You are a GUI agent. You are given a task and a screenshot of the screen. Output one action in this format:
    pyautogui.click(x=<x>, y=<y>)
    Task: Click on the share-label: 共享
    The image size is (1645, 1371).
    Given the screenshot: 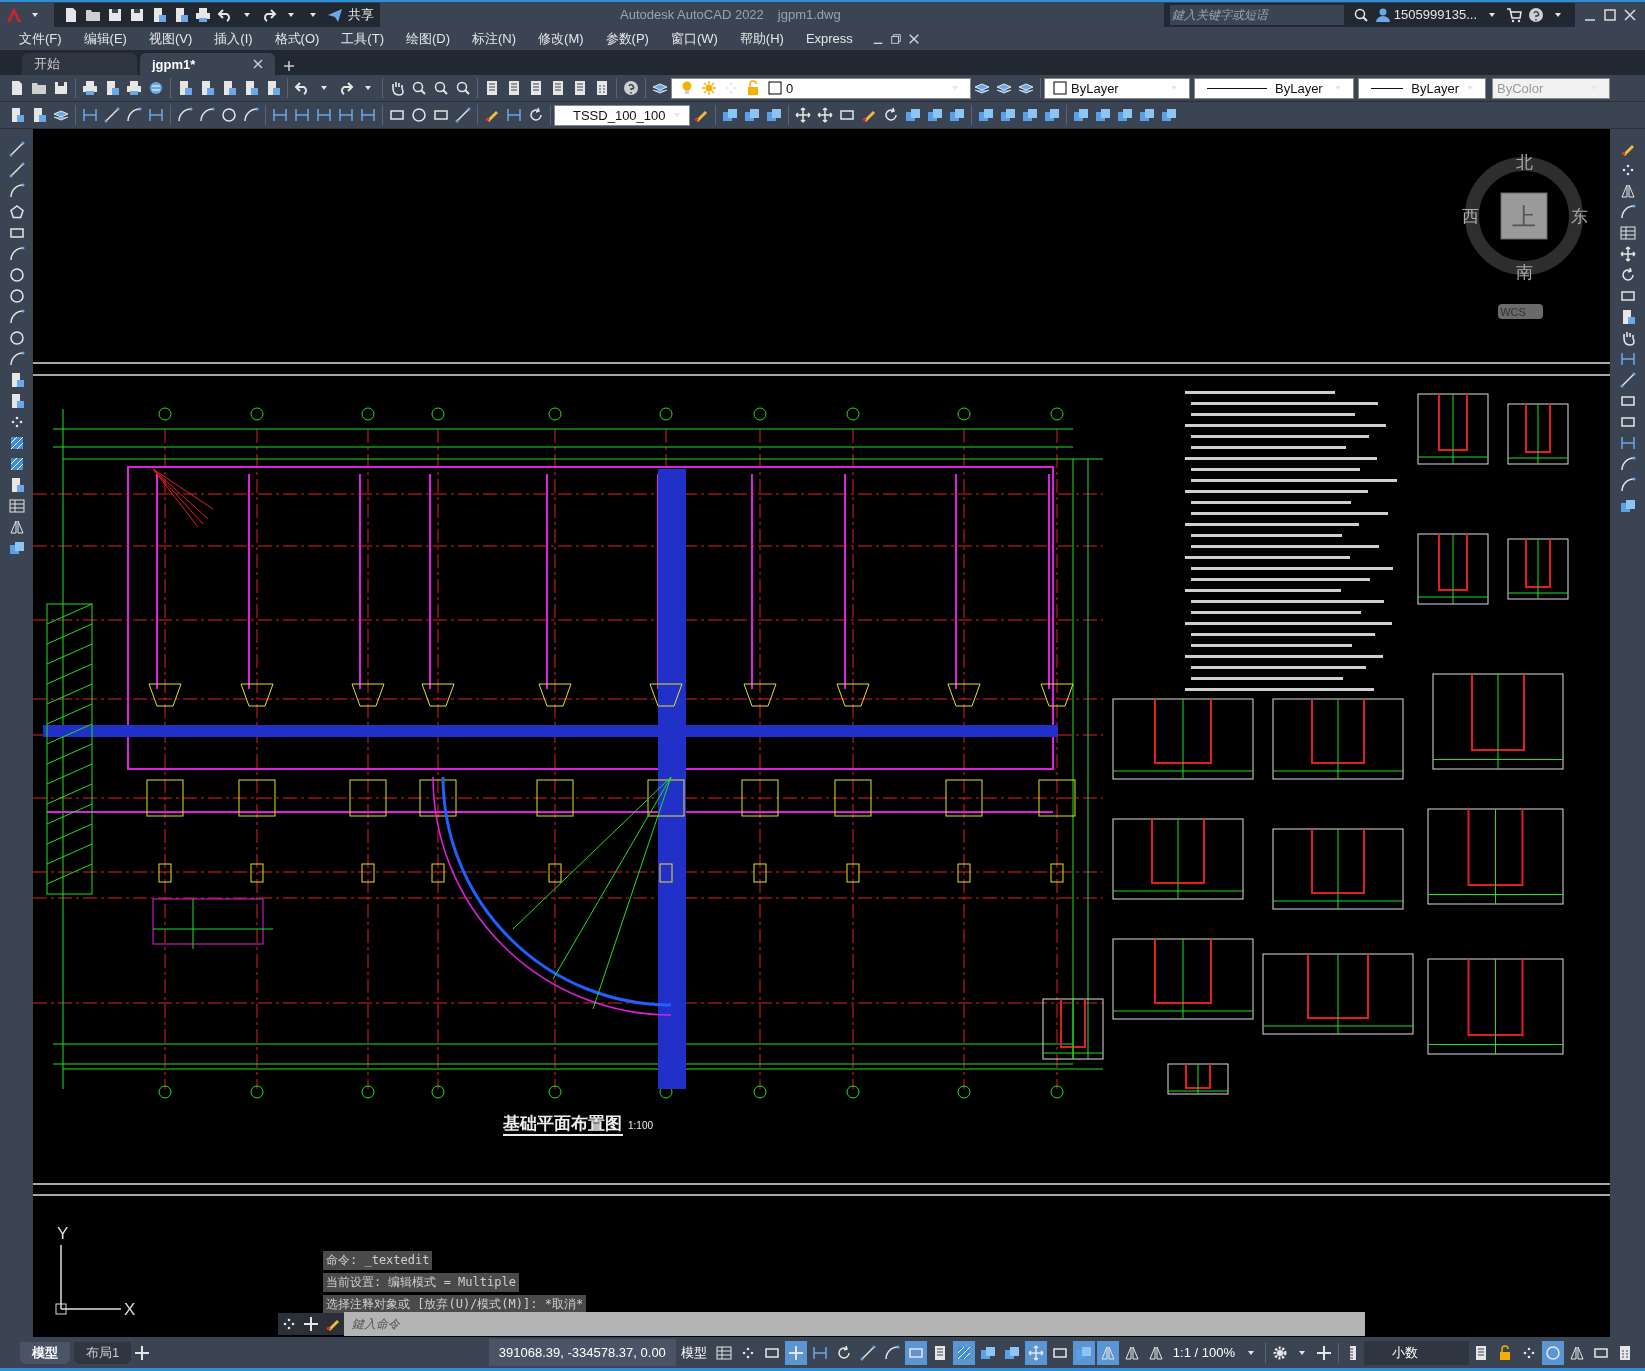 What is the action you would take?
    pyautogui.click(x=361, y=14)
    